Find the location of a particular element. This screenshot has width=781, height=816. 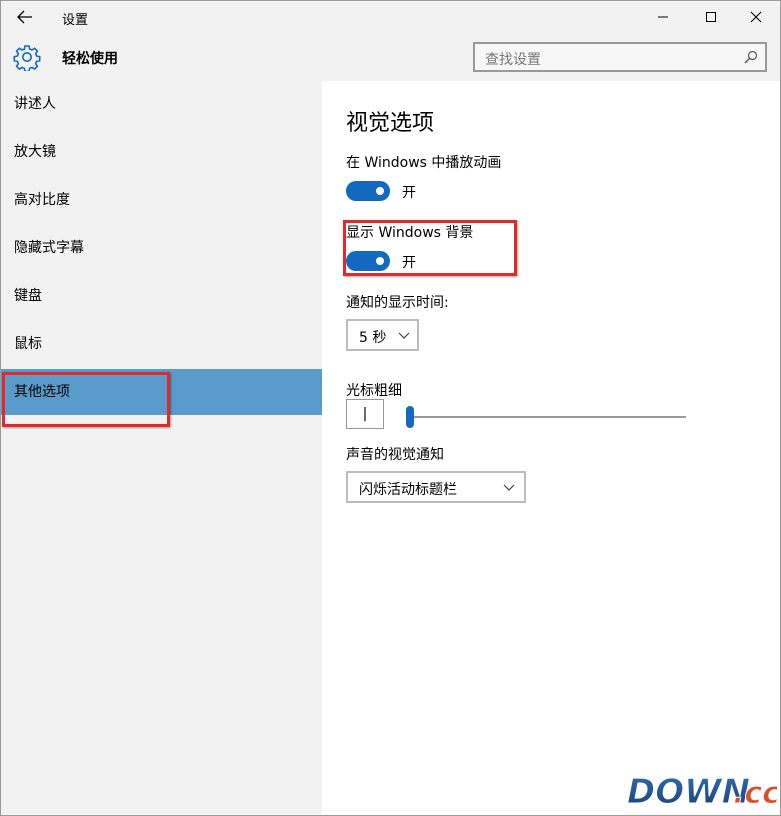

visual-notification-dropdown: 闪烁活动标题栏 is located at coordinates (436, 487).